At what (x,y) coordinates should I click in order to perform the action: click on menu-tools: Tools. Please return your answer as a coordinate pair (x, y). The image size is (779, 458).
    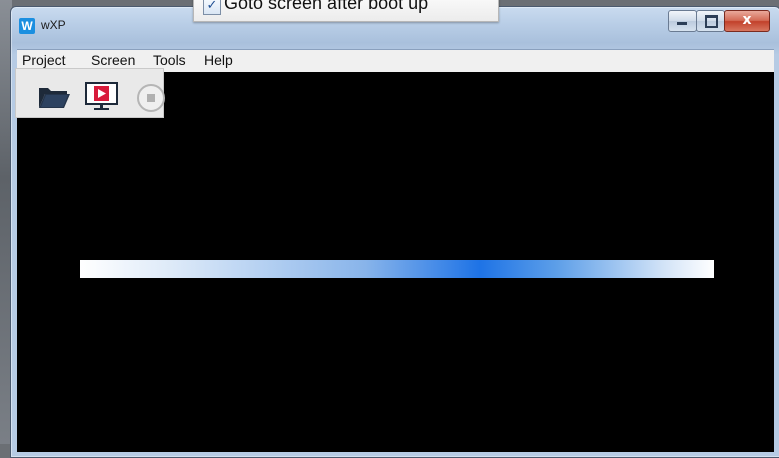
    Looking at the image, I should click on (169, 60).